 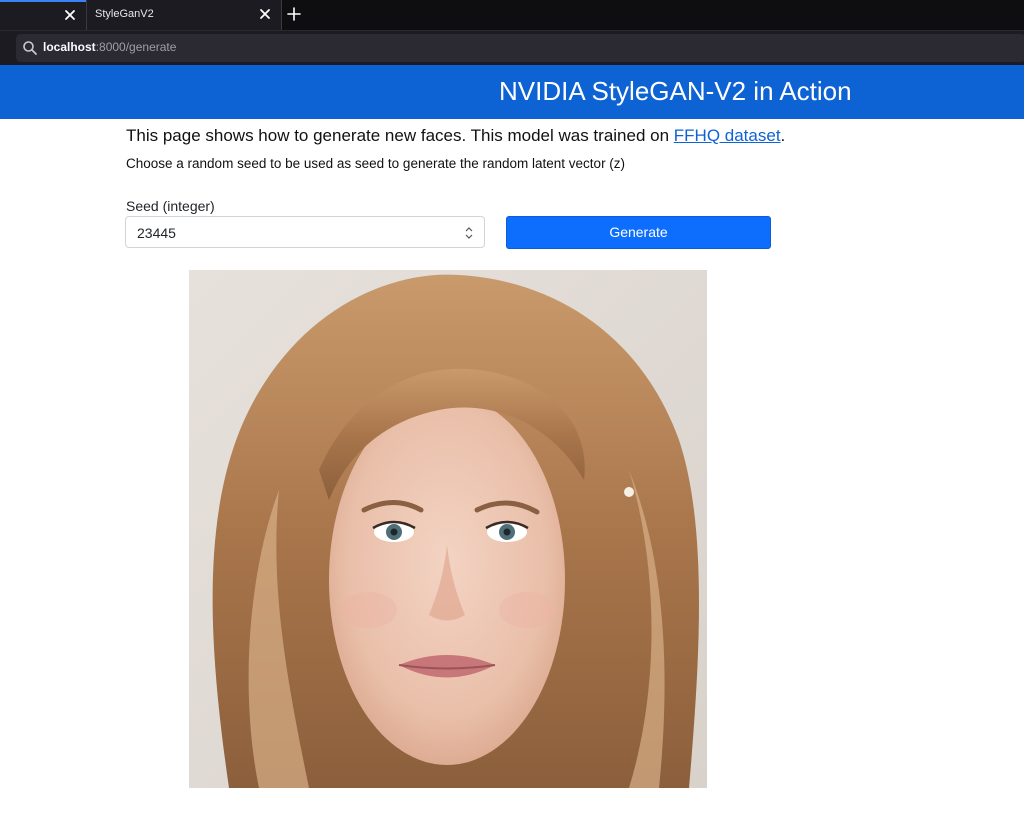 What do you see at coordinates (294, 14) in the screenshot?
I see `plus-icon` at bounding box center [294, 14].